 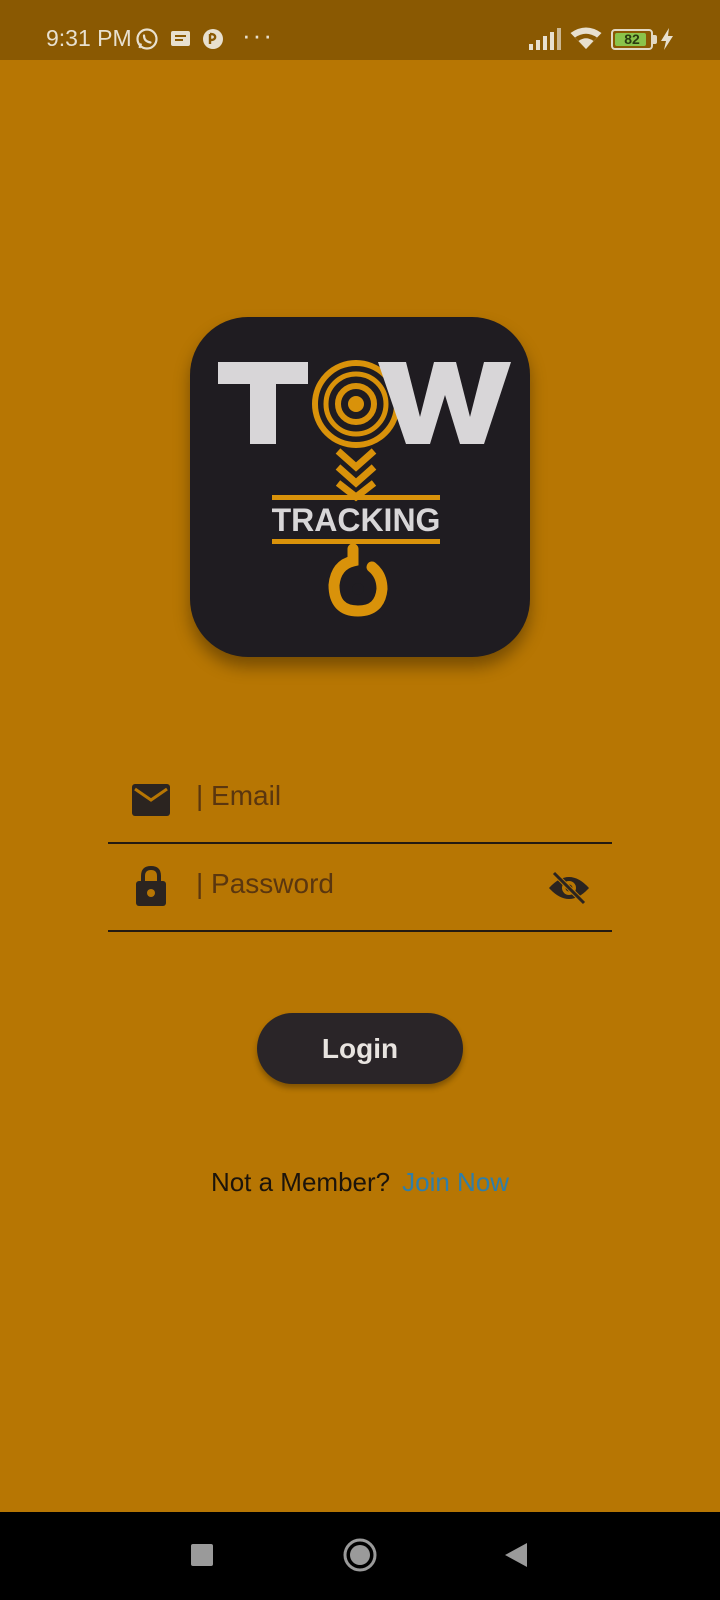 What do you see at coordinates (361, 884) in the screenshot?
I see `password-input` at bounding box center [361, 884].